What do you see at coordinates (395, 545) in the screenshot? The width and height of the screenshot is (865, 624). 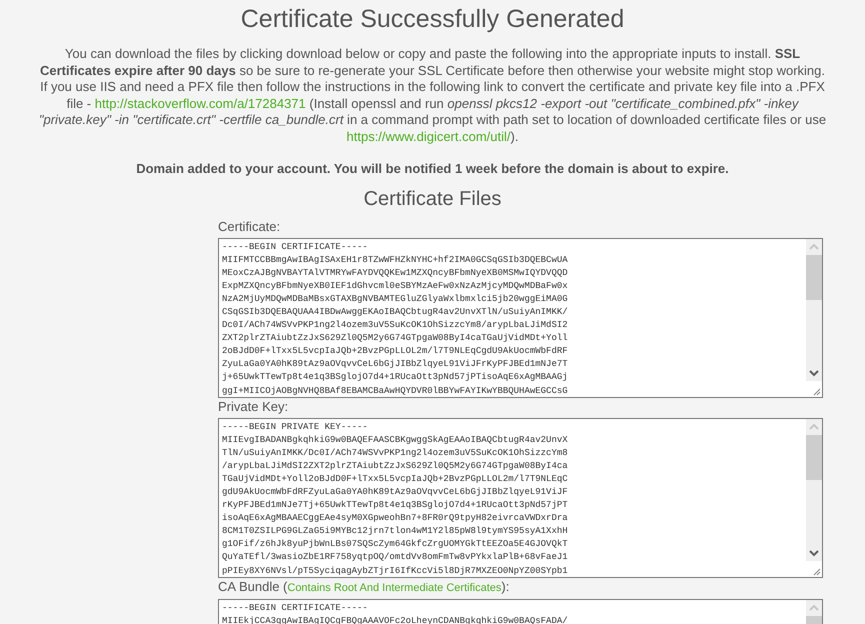 I see `text-line: g1OFif/z6hJk8yuPjbWnLBs07SQScZym64GkfcZrgUOMYGkTtEEZOa5E4GJOVQkT` at bounding box center [395, 545].